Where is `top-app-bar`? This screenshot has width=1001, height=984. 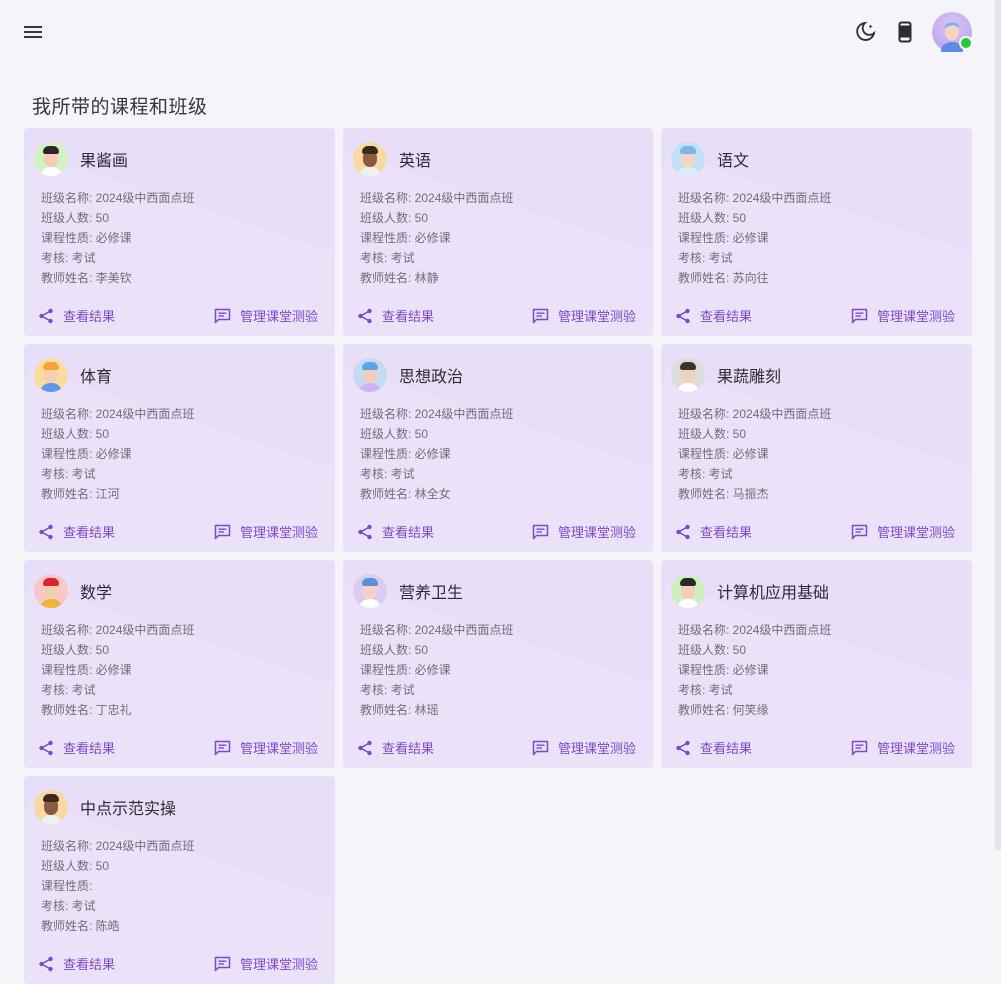
top-app-bar is located at coordinates (500, 32).